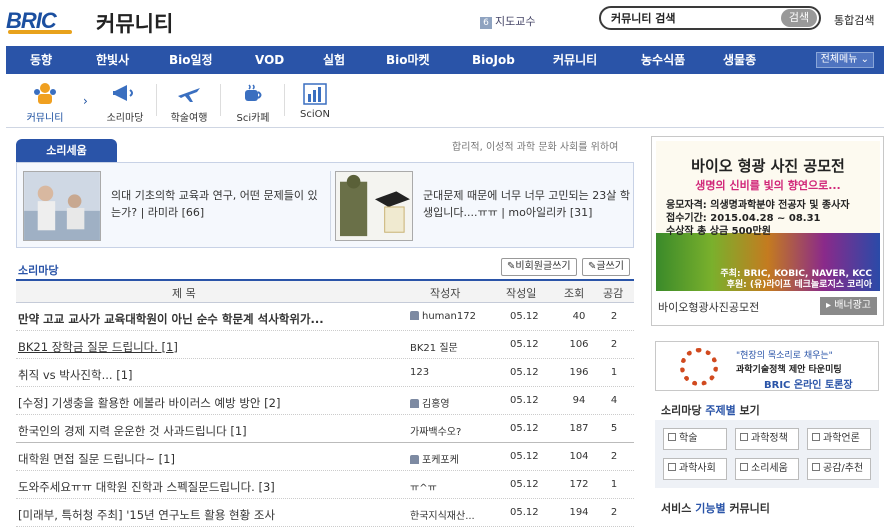 The height and width of the screenshot is (527, 889). I want to click on post-author: 123, so click(420, 372).